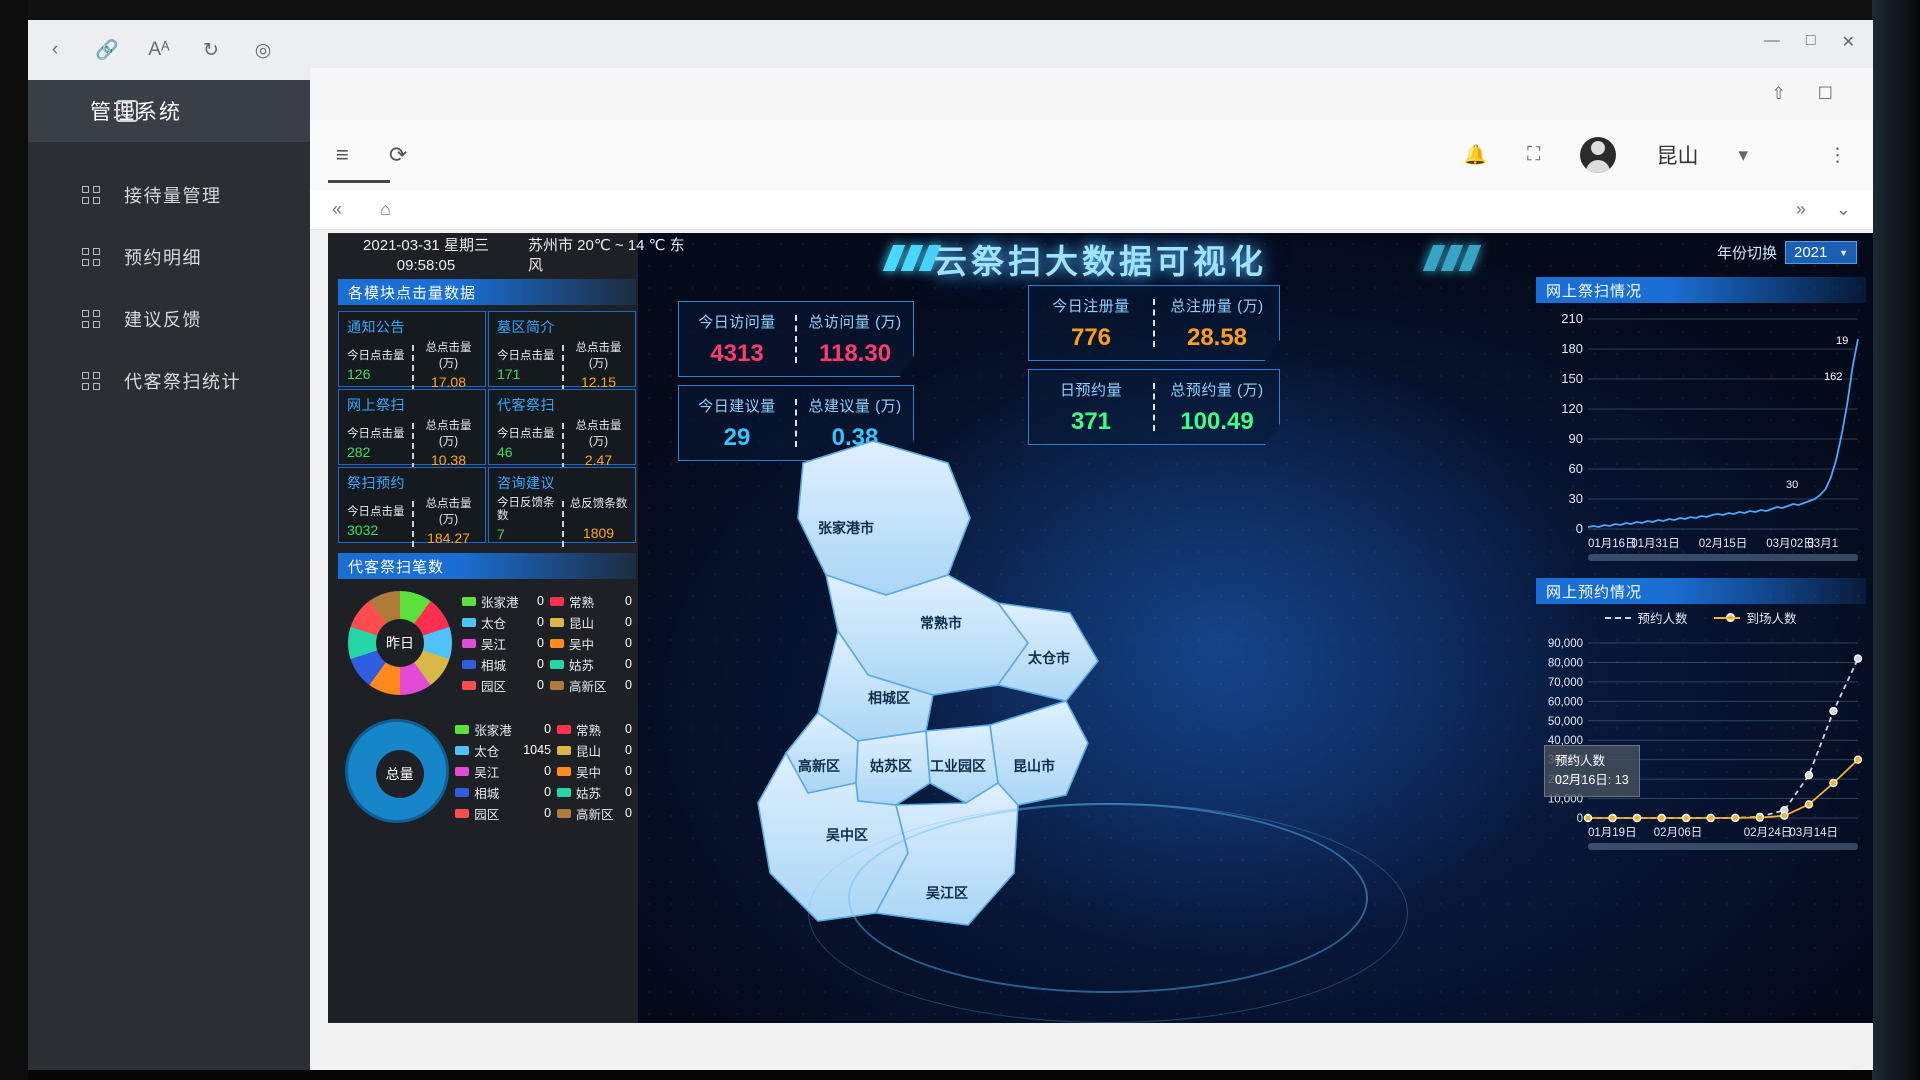 The image size is (1920, 1080). I want to click on stat-today-value: 126, so click(359, 374).